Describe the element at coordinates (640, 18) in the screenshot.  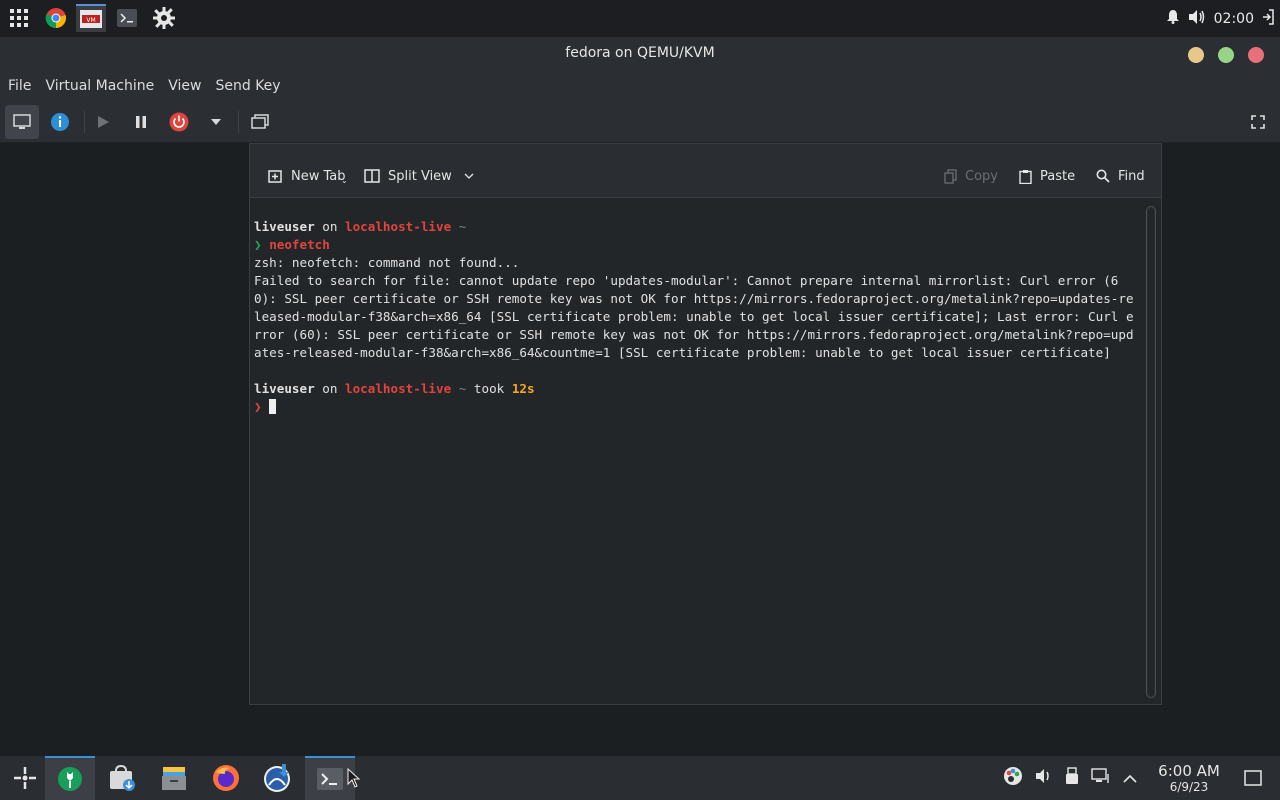
I see `host-top-panel: VM 02:00` at that location.